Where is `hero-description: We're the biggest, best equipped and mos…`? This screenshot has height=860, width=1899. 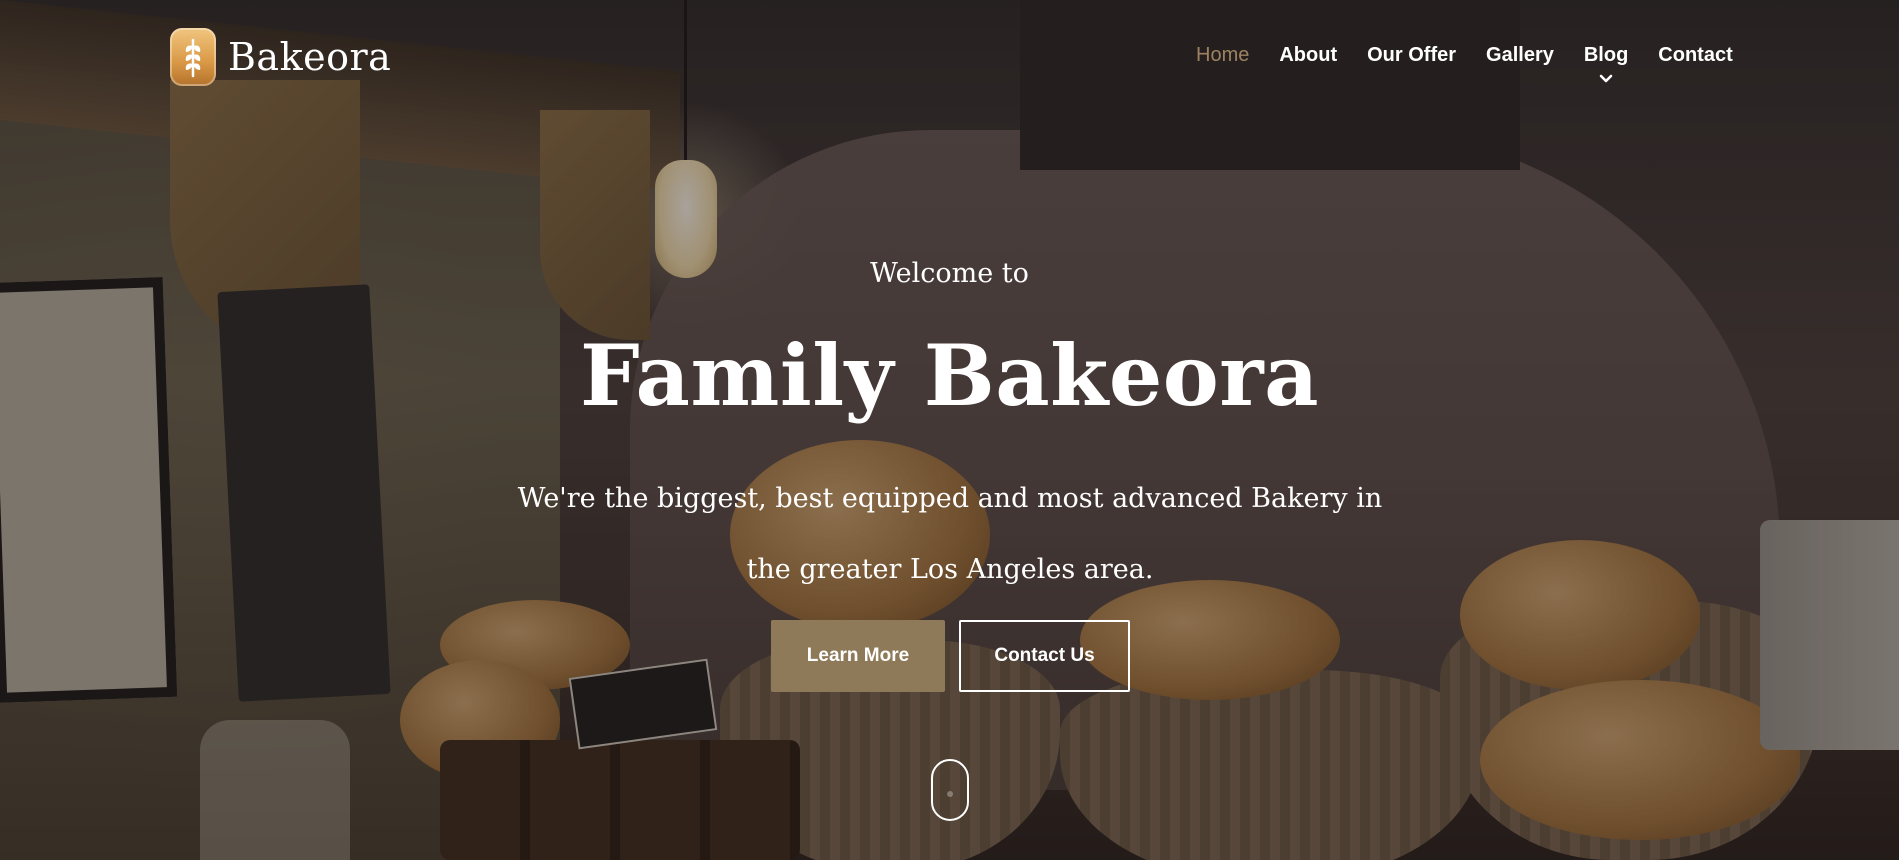
hero-description: We're the biggest, best equipped and mos… is located at coordinates (950, 534).